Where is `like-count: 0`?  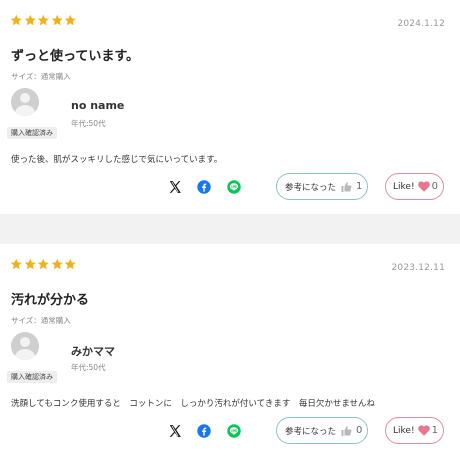
like-count: 0 is located at coordinates (434, 186).